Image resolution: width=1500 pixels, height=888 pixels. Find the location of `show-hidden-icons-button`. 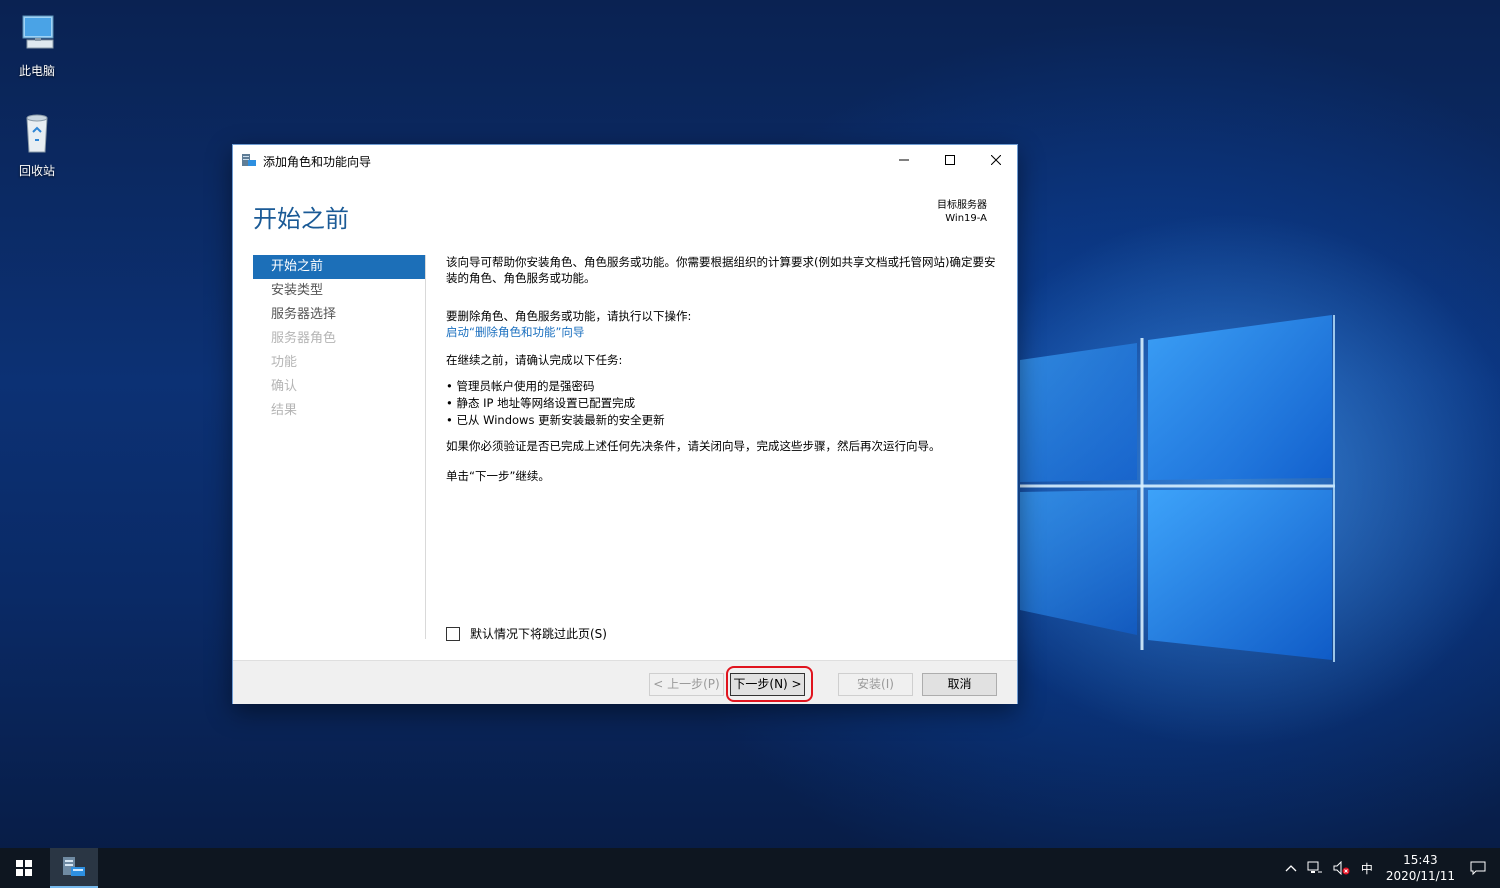

show-hidden-icons-button is located at coordinates (1291, 868).